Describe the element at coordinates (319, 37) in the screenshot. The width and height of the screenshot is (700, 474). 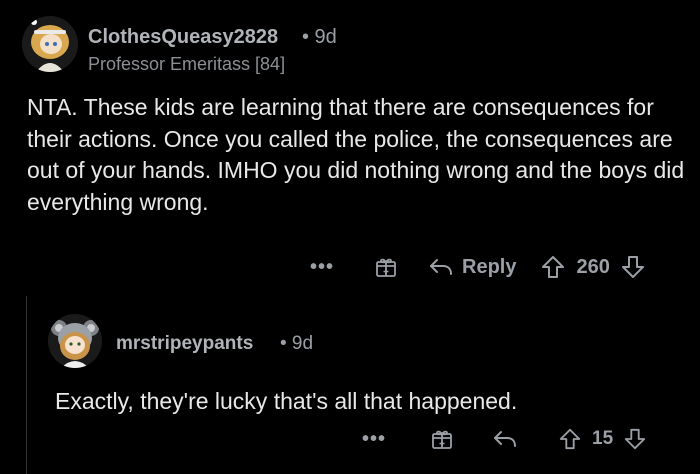
I see `comment-timestamp: • 9d` at that location.